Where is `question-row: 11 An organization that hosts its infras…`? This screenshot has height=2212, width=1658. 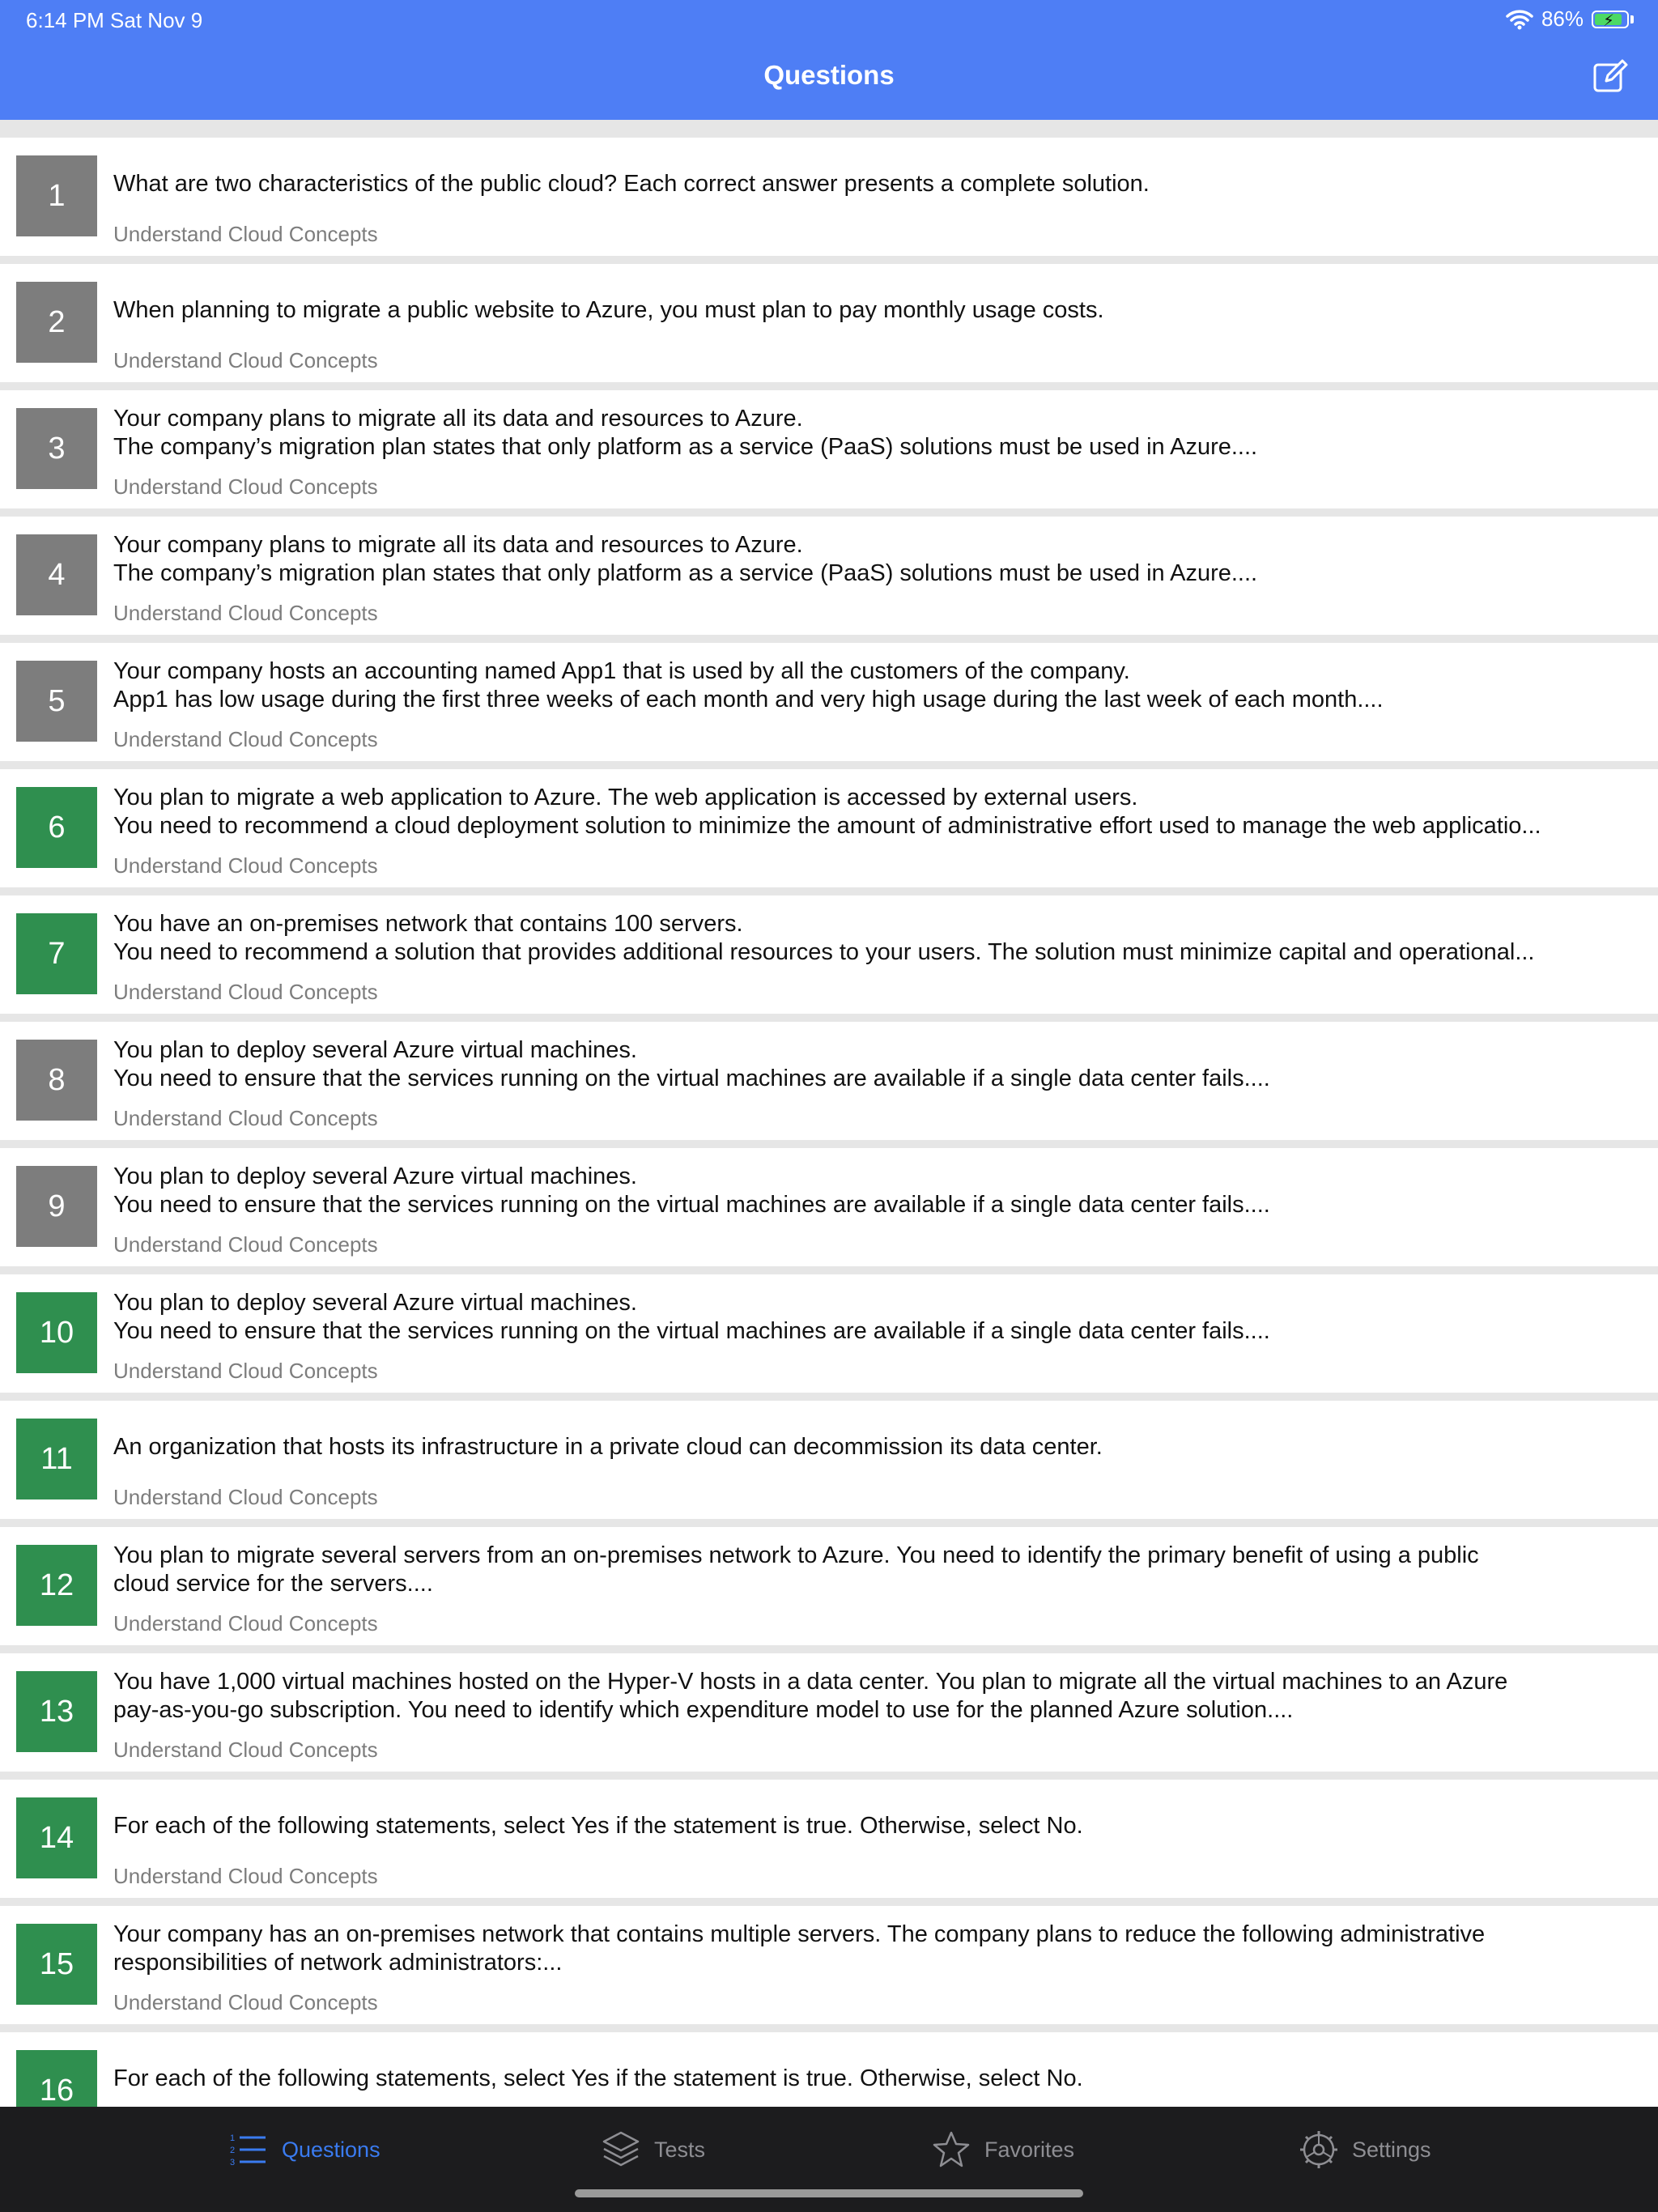
question-row: 11 An organization that hosts its infras… is located at coordinates (829, 1460).